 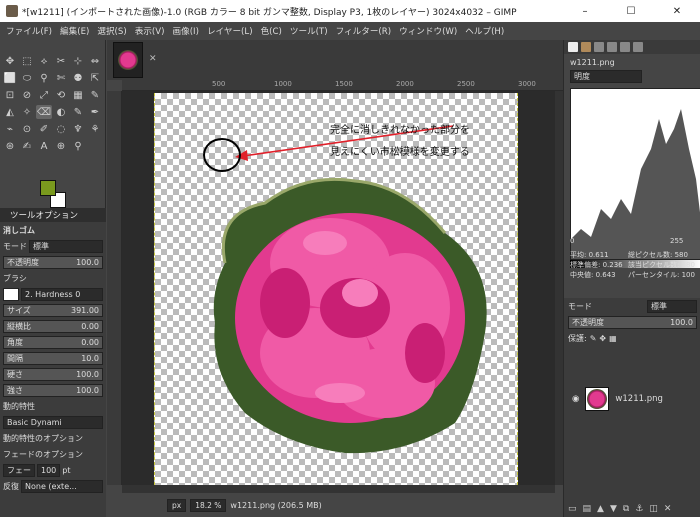 I want to click on new-group-icon: ▤, so click(x=587, y=509).